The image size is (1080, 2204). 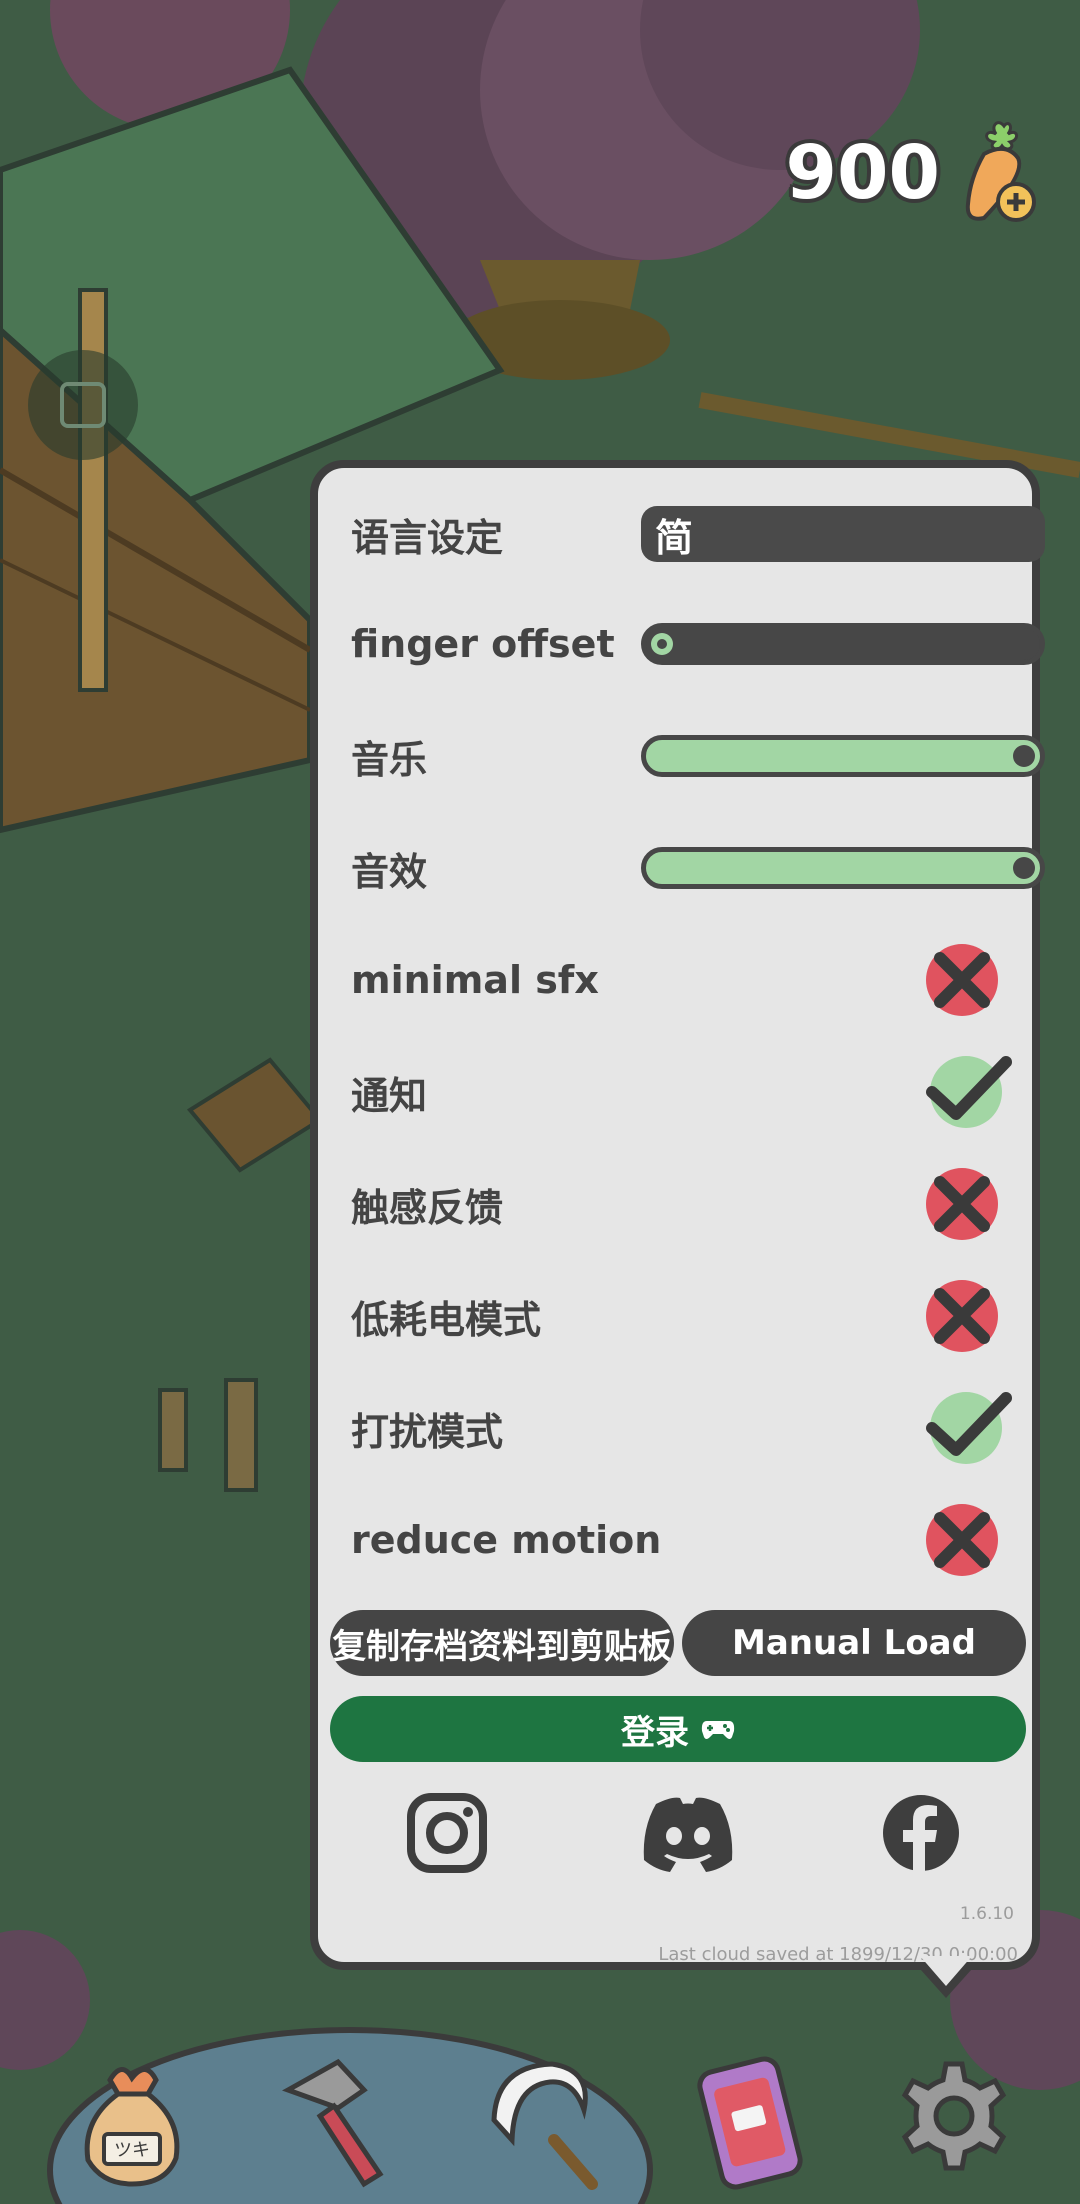 I want to click on haptics-label: 触感反馈, so click(x=427, y=1207).